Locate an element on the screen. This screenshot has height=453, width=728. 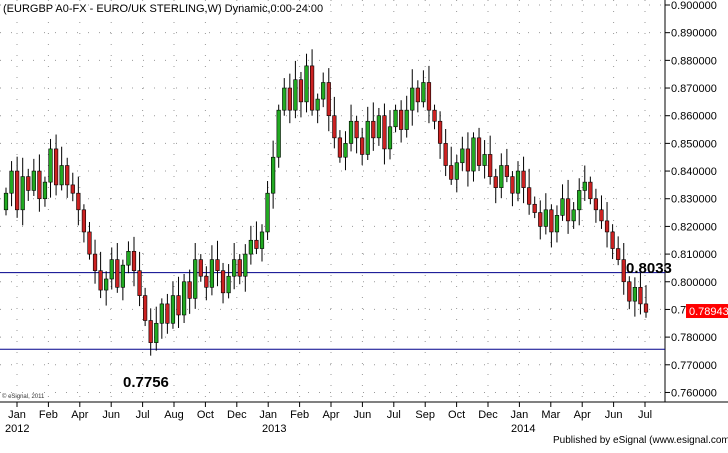
x-tick-label: Dec is located at coordinates (488, 415).